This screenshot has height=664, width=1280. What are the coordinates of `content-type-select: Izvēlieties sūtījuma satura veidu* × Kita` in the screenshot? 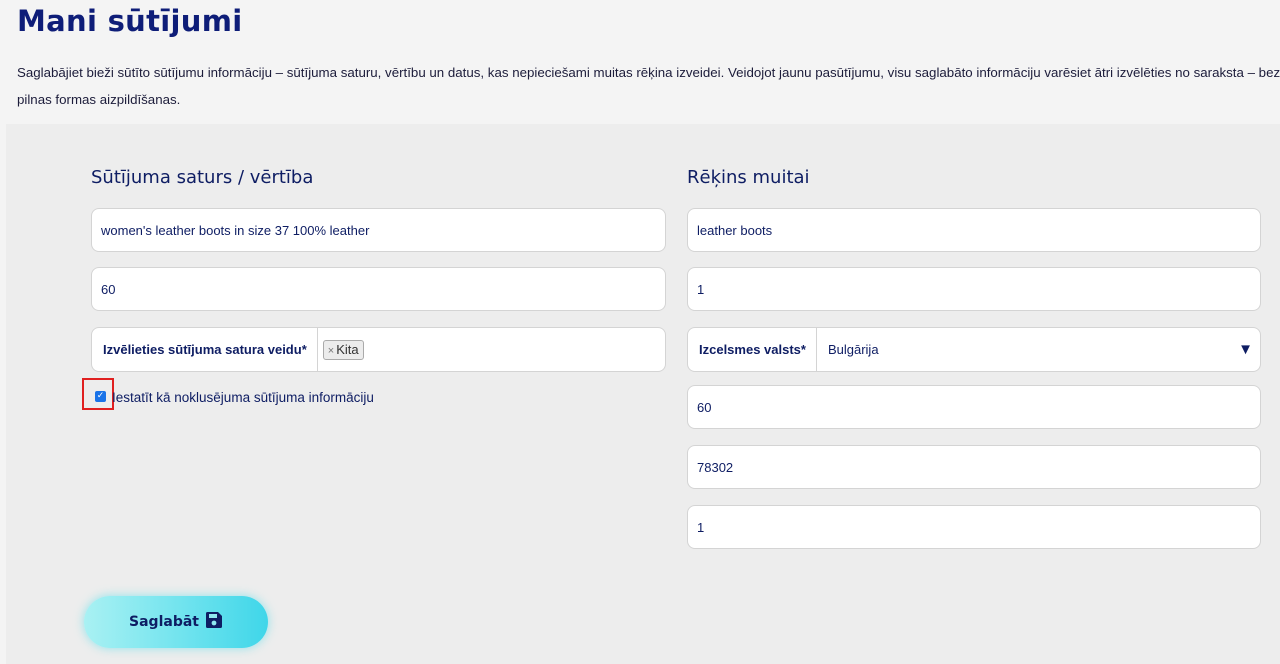 It's located at (378, 349).